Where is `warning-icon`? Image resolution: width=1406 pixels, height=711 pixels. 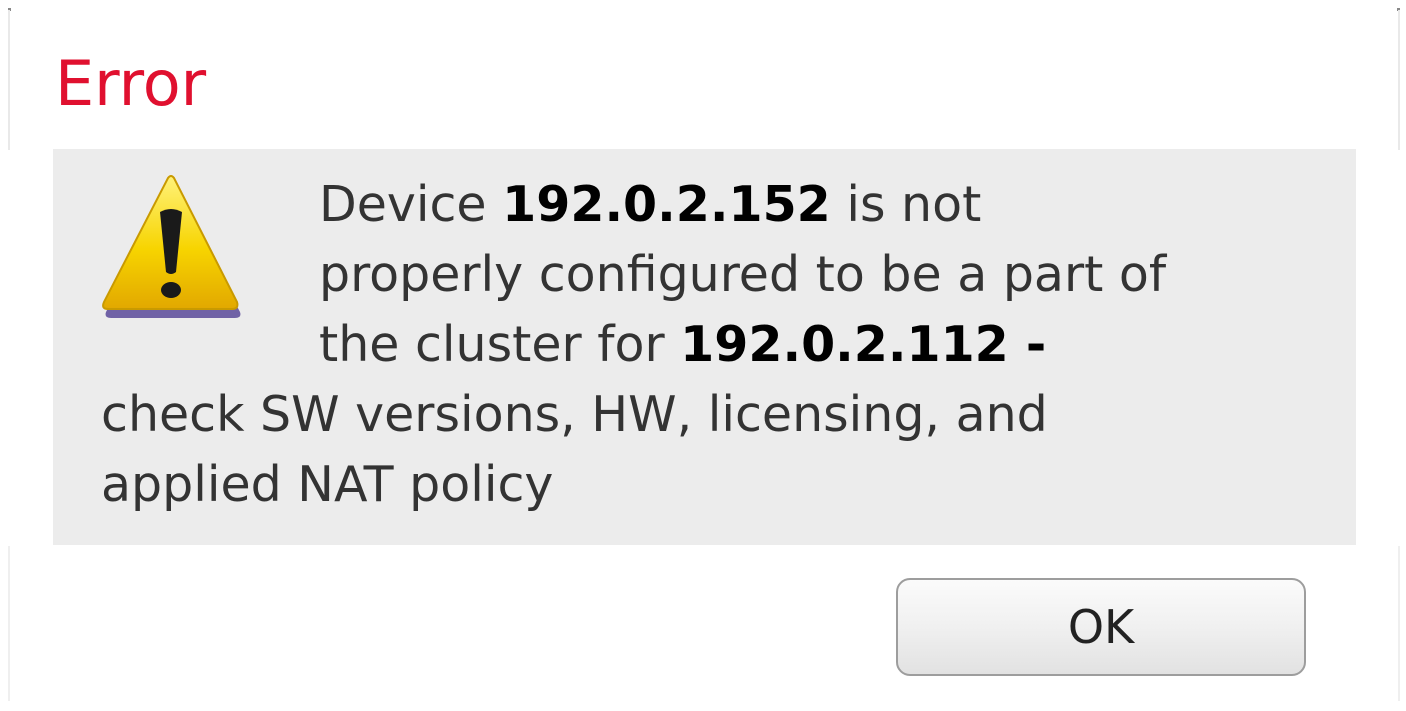 warning-icon is located at coordinates (171, 246).